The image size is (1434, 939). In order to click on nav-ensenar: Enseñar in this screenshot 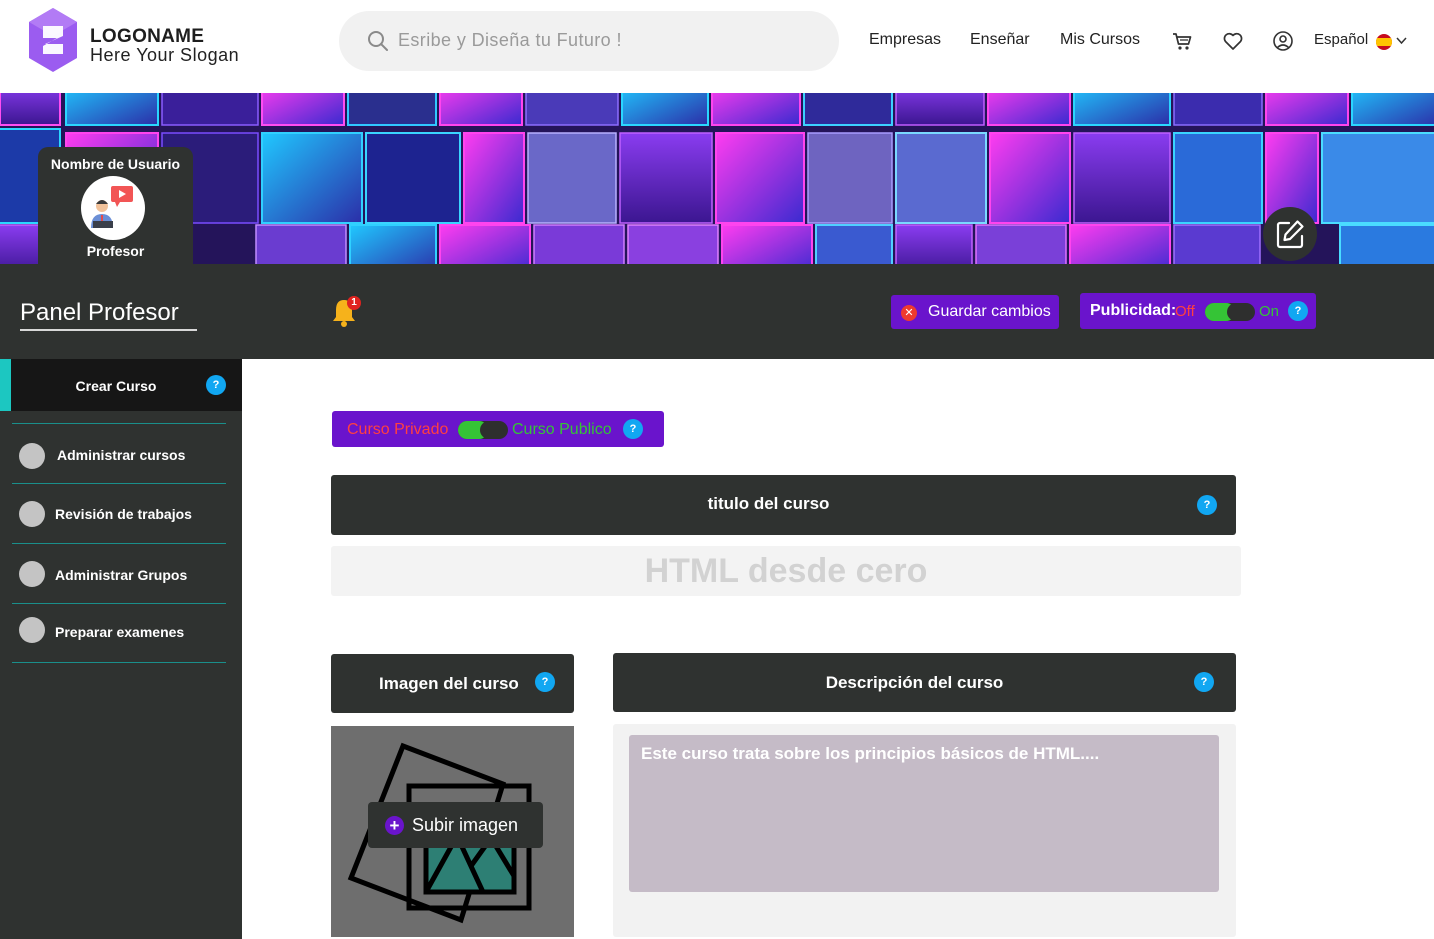, I will do `click(1000, 40)`.